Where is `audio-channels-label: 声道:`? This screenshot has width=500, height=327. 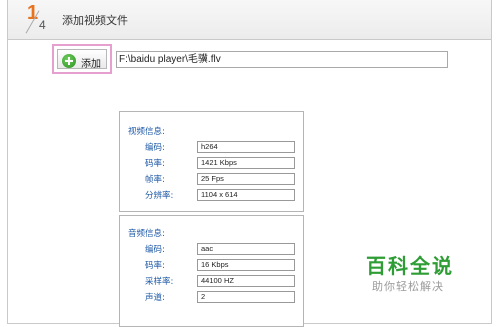
audio-channels-label: 声道: is located at coordinates (155, 298).